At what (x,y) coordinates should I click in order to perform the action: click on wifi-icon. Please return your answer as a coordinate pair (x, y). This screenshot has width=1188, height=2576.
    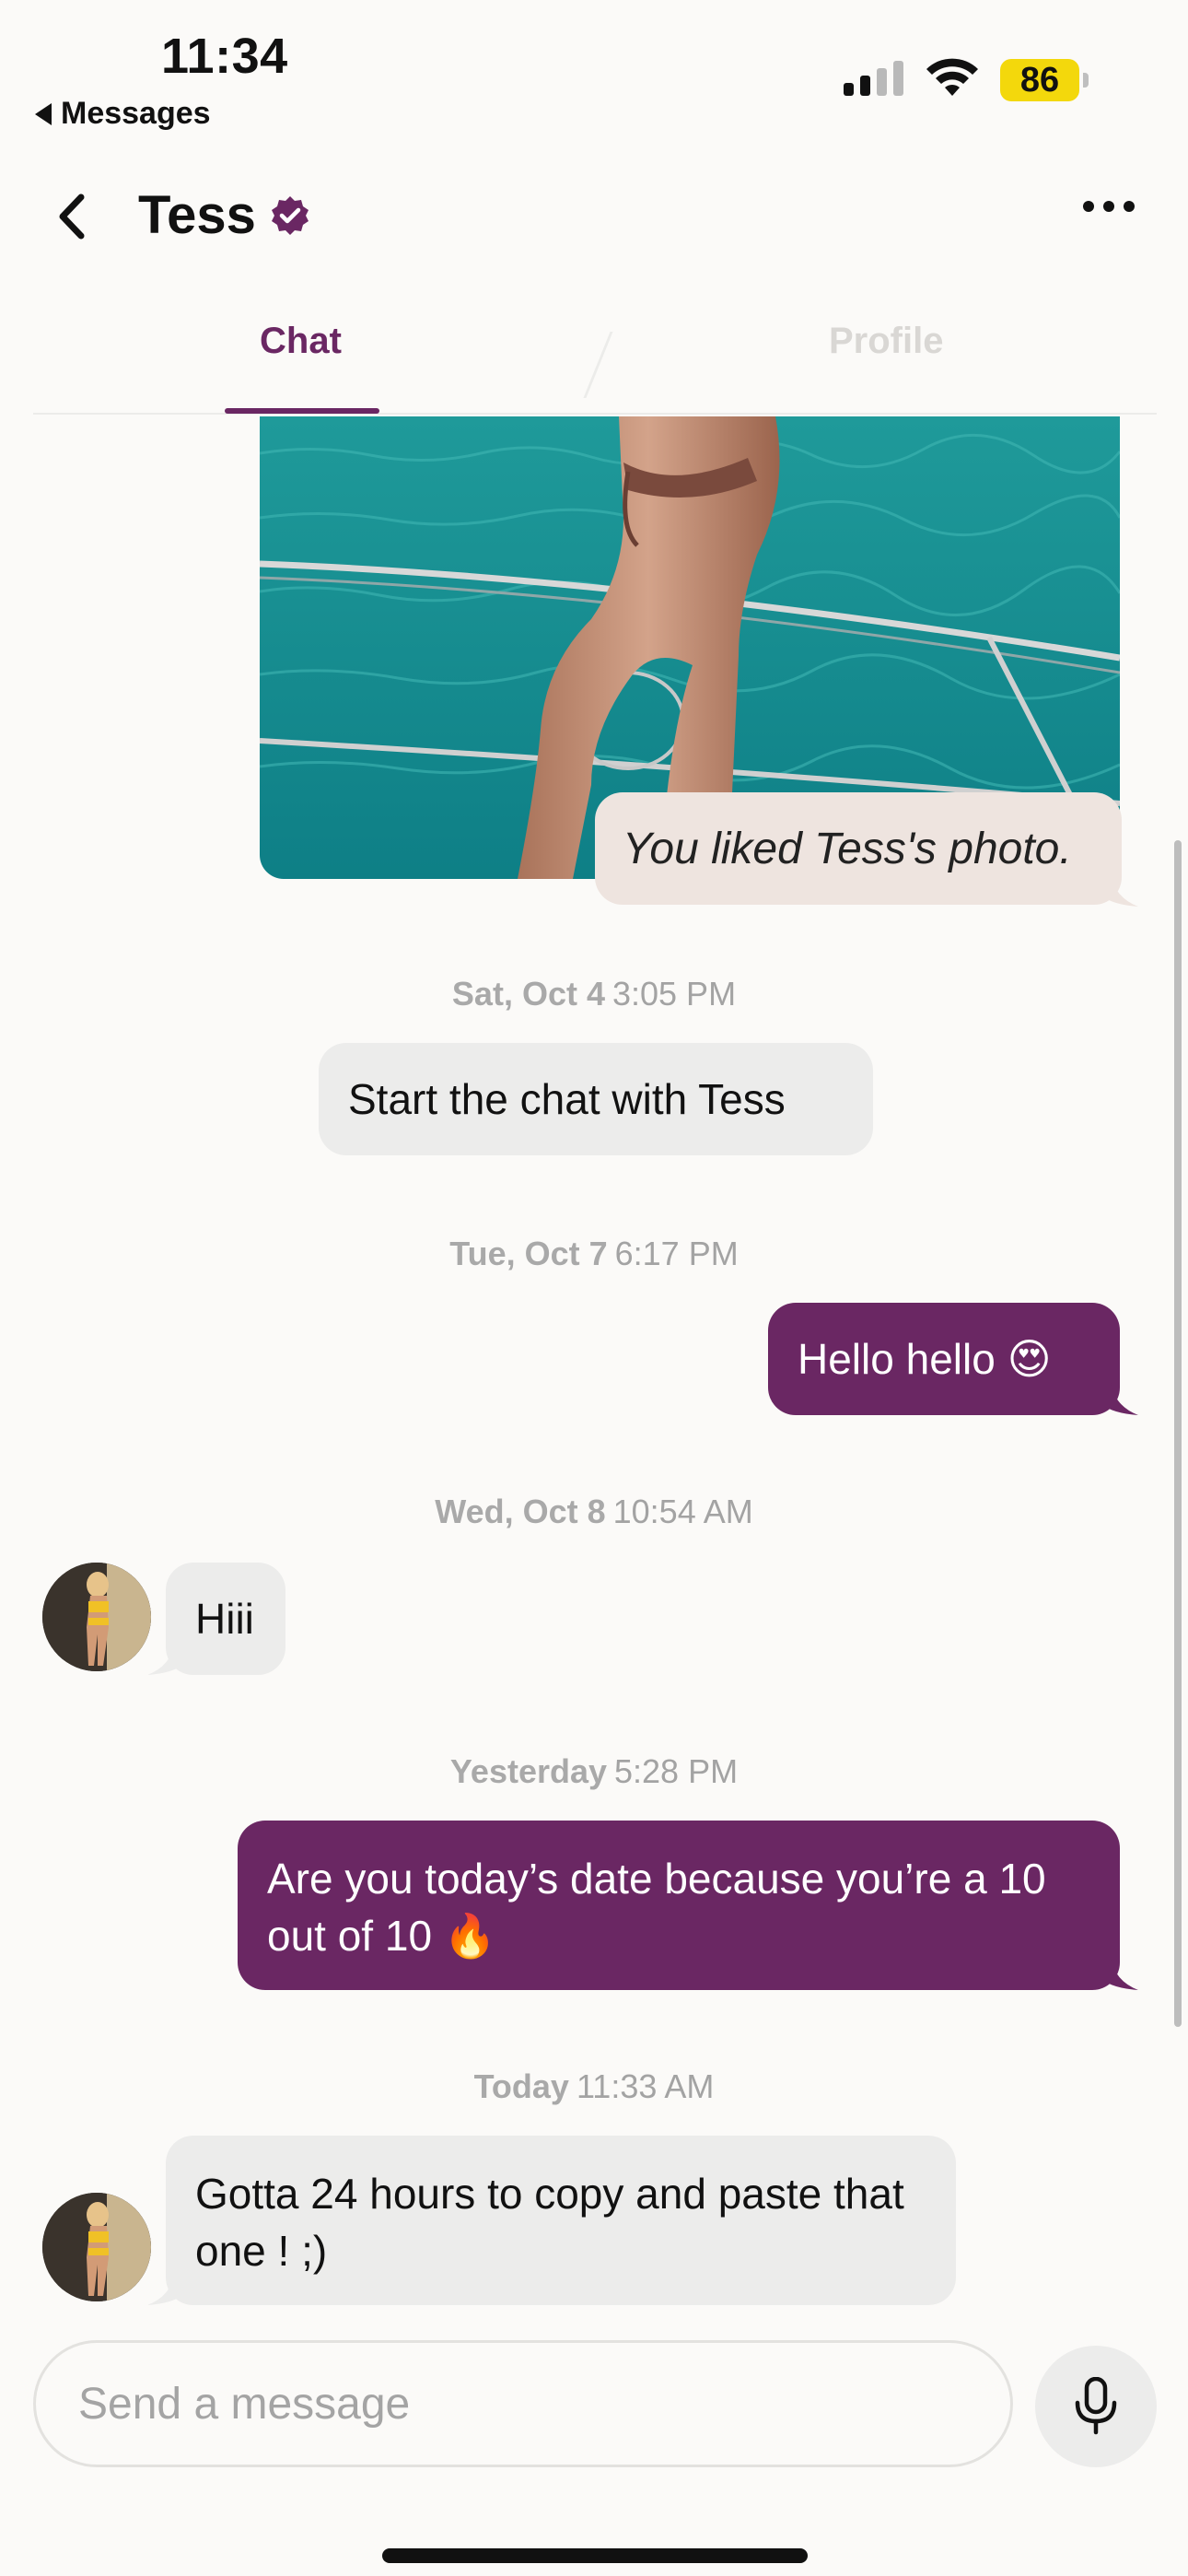
    Looking at the image, I should click on (952, 77).